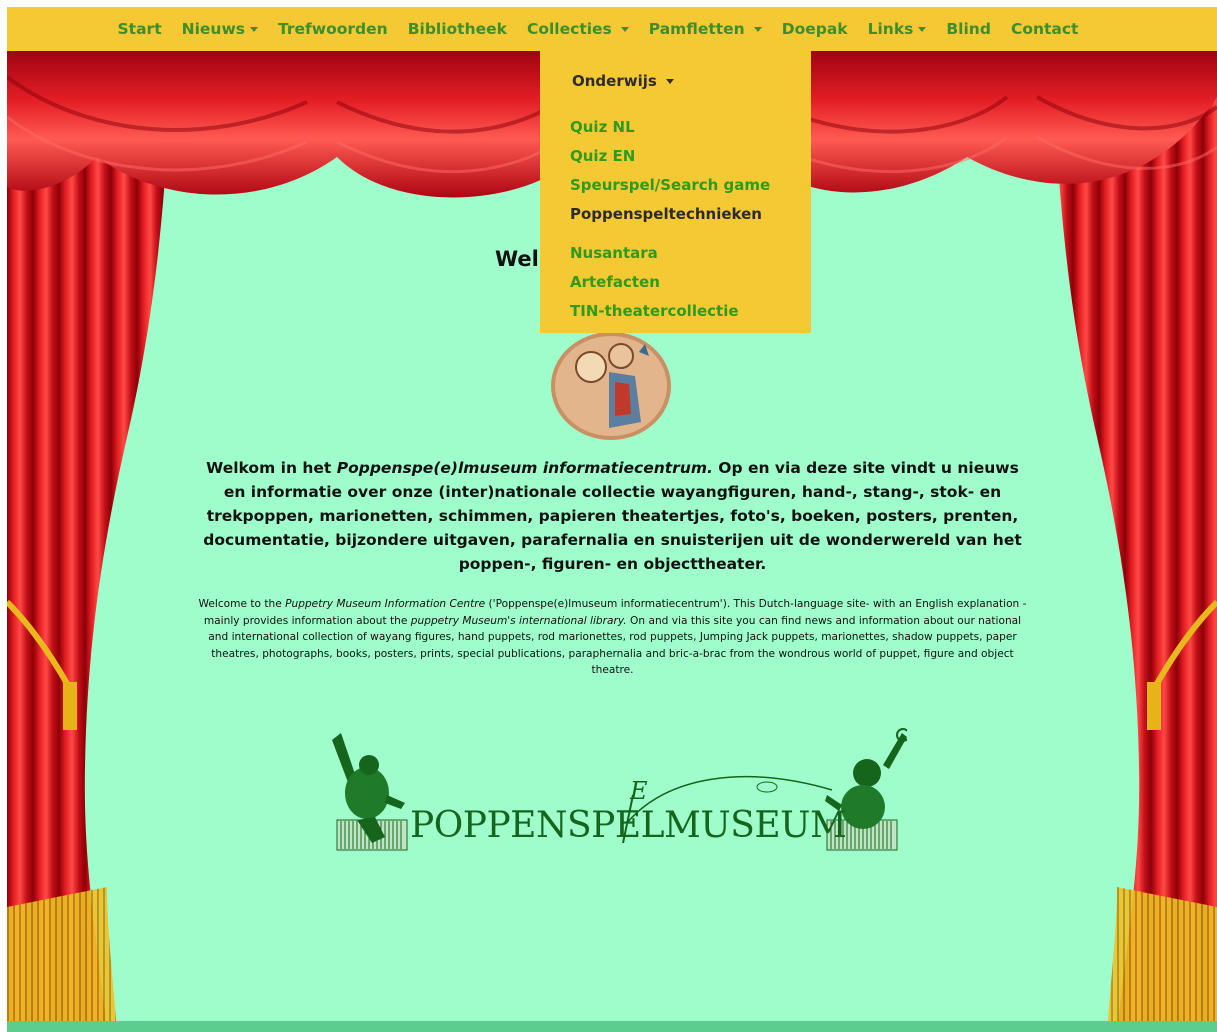 This screenshot has width=1217, height=1032. I want to click on nav-item-start: Start, so click(140, 29).